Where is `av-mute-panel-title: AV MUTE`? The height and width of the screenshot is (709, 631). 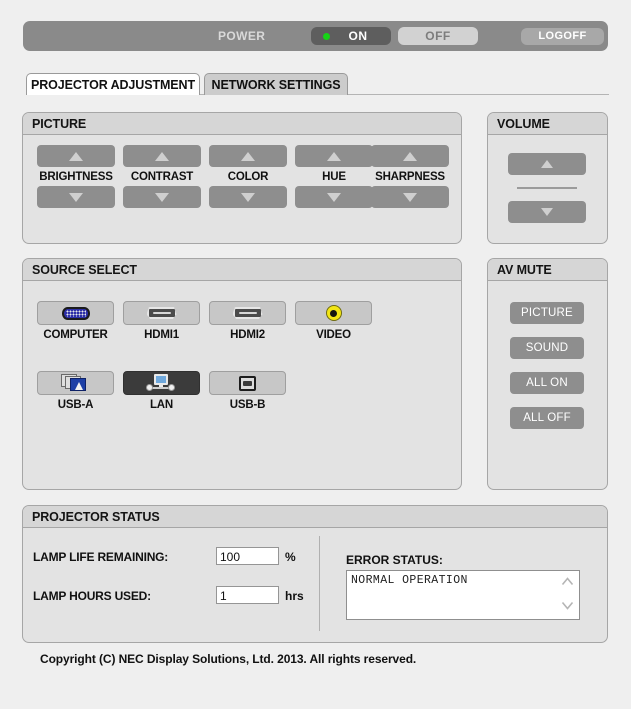
av-mute-panel-title: AV MUTE is located at coordinates (524, 269).